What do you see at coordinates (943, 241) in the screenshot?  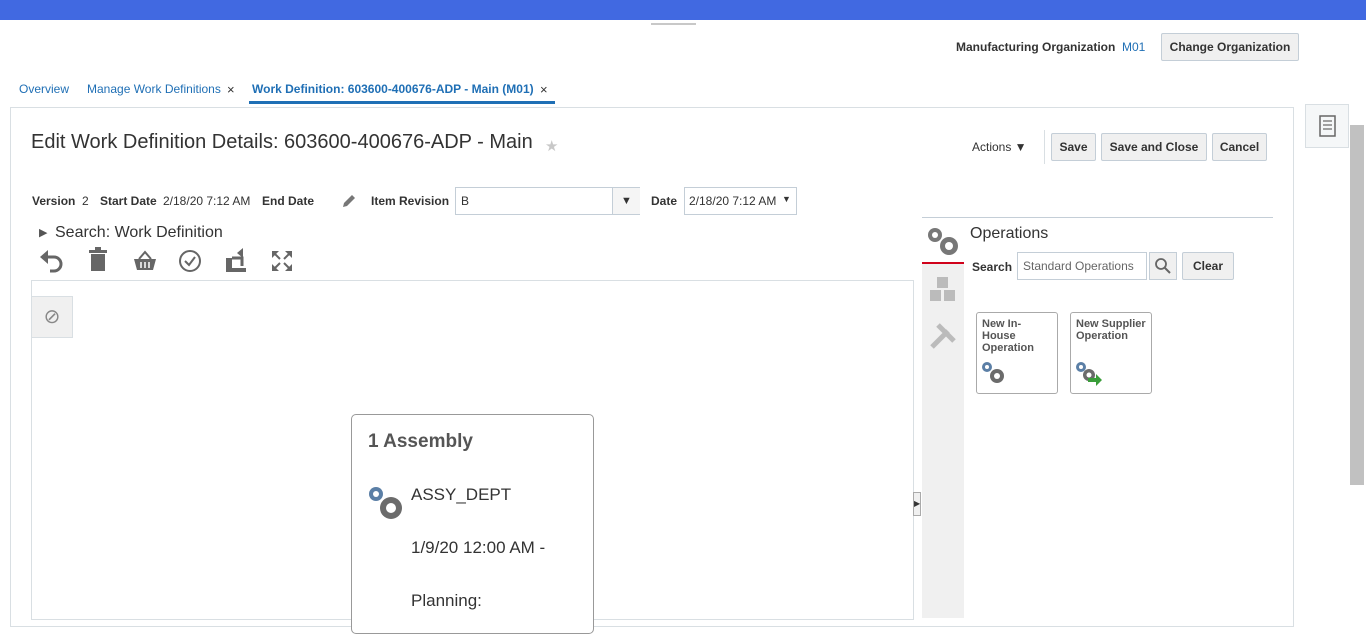 I see `operations-gears-icon` at bounding box center [943, 241].